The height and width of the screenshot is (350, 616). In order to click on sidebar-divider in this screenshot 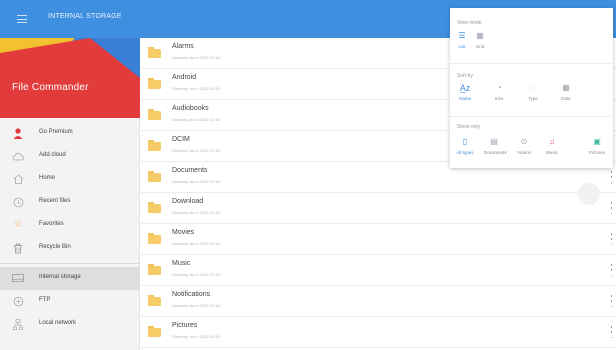, I will do `click(70, 263)`.